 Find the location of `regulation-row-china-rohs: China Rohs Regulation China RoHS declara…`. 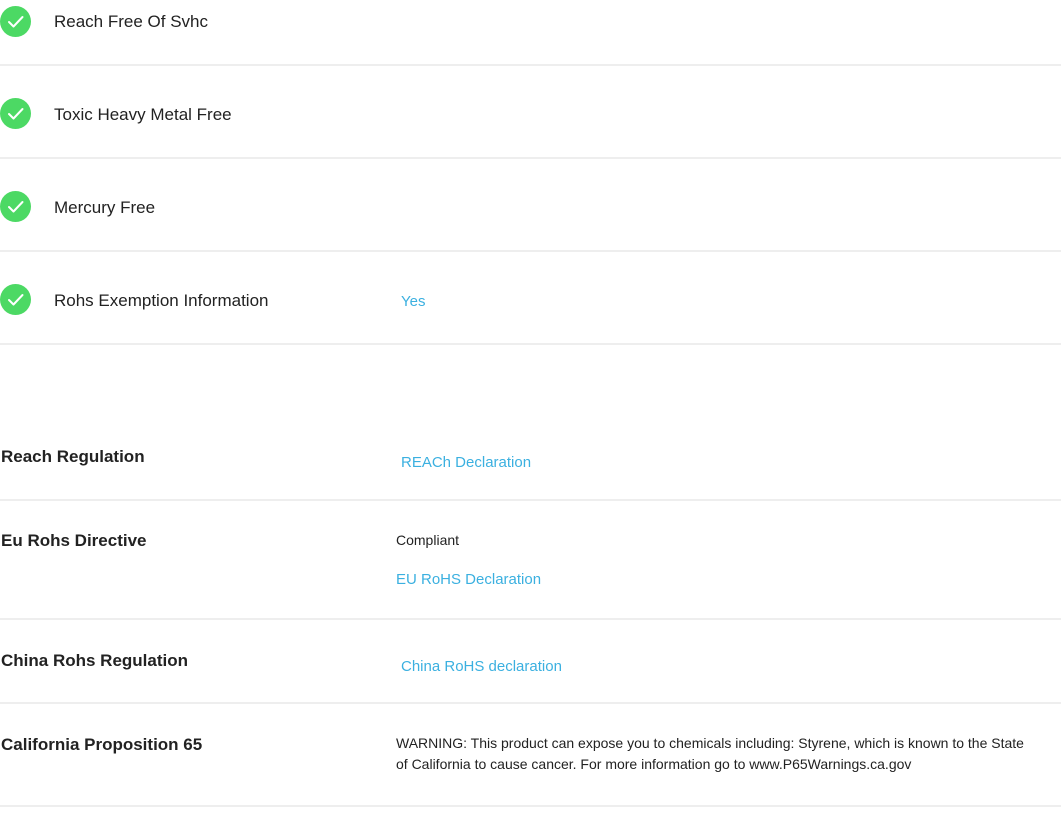

regulation-row-china-rohs: China Rohs Regulation China RoHS declara… is located at coordinates (530, 662).